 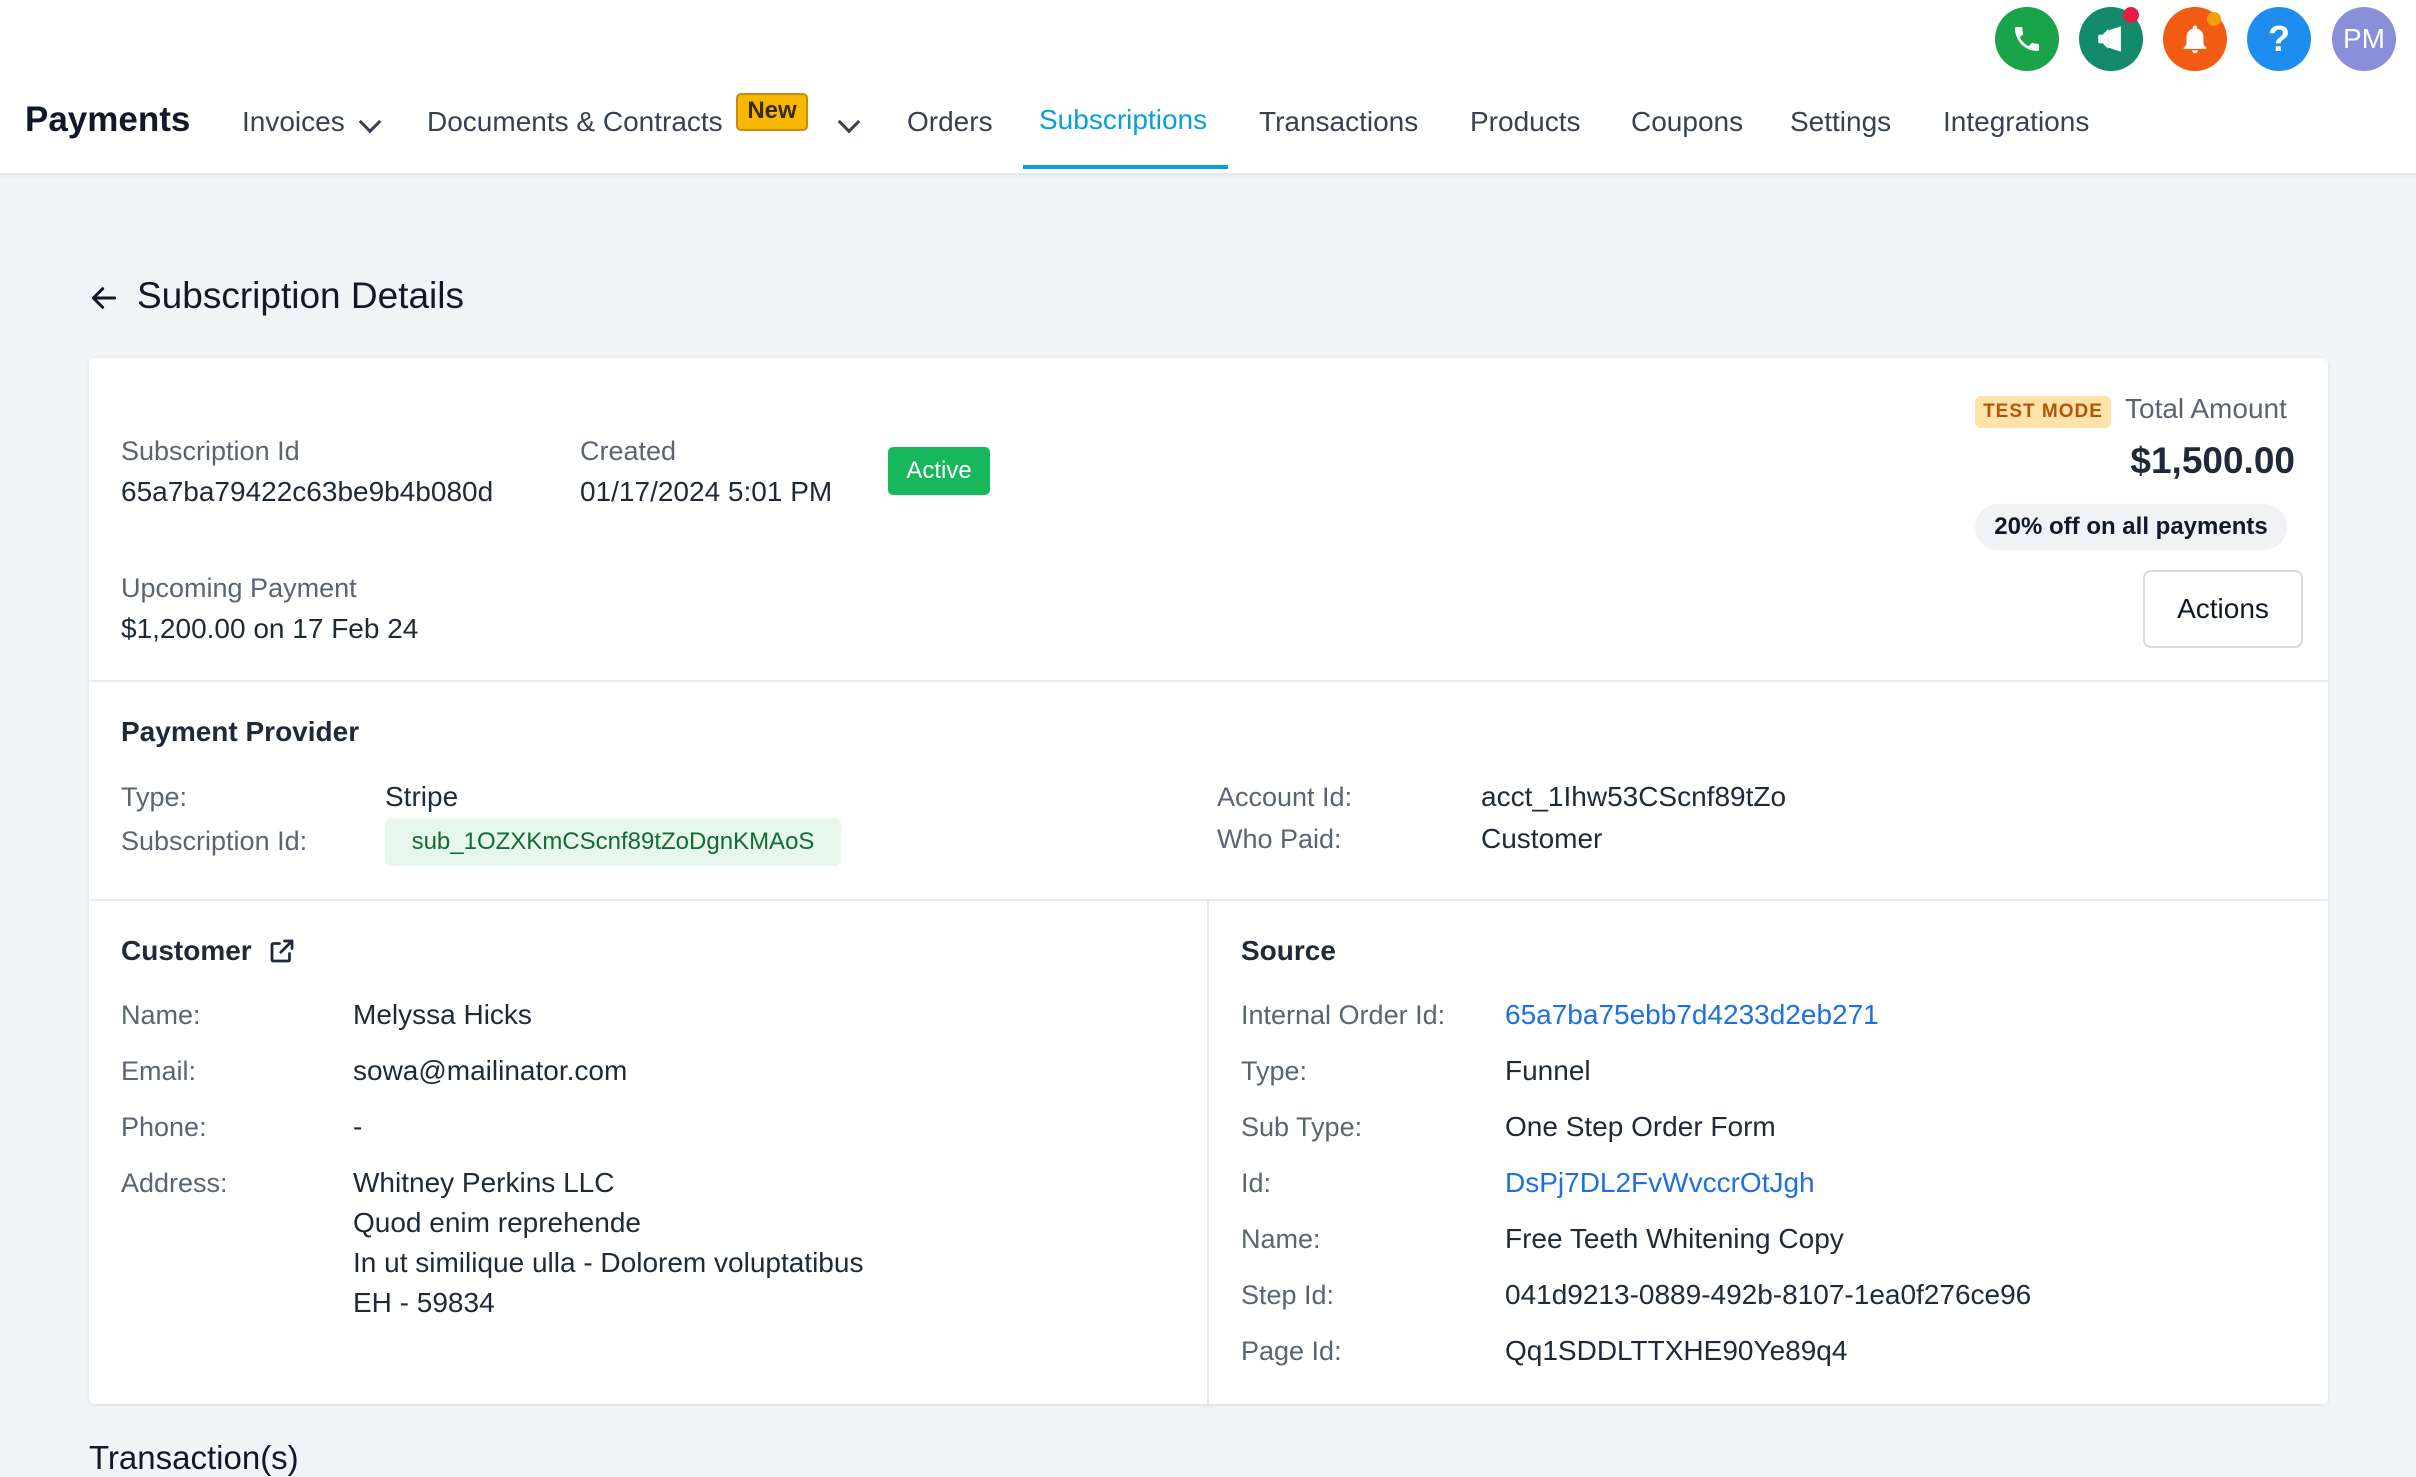 What do you see at coordinates (2131, 527) in the screenshot?
I see `discount-pill: 20% off on all payments` at bounding box center [2131, 527].